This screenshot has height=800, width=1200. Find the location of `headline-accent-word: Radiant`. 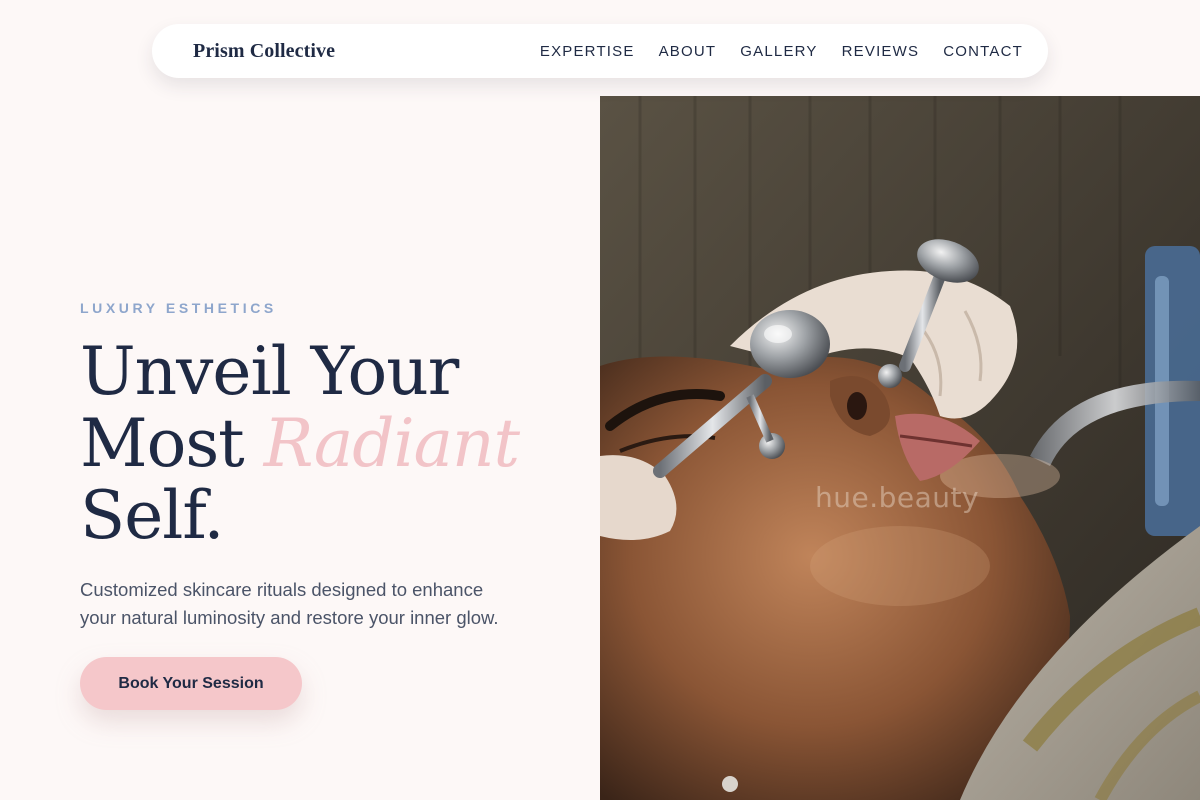

headline-accent-word: Radiant is located at coordinates (391, 443).